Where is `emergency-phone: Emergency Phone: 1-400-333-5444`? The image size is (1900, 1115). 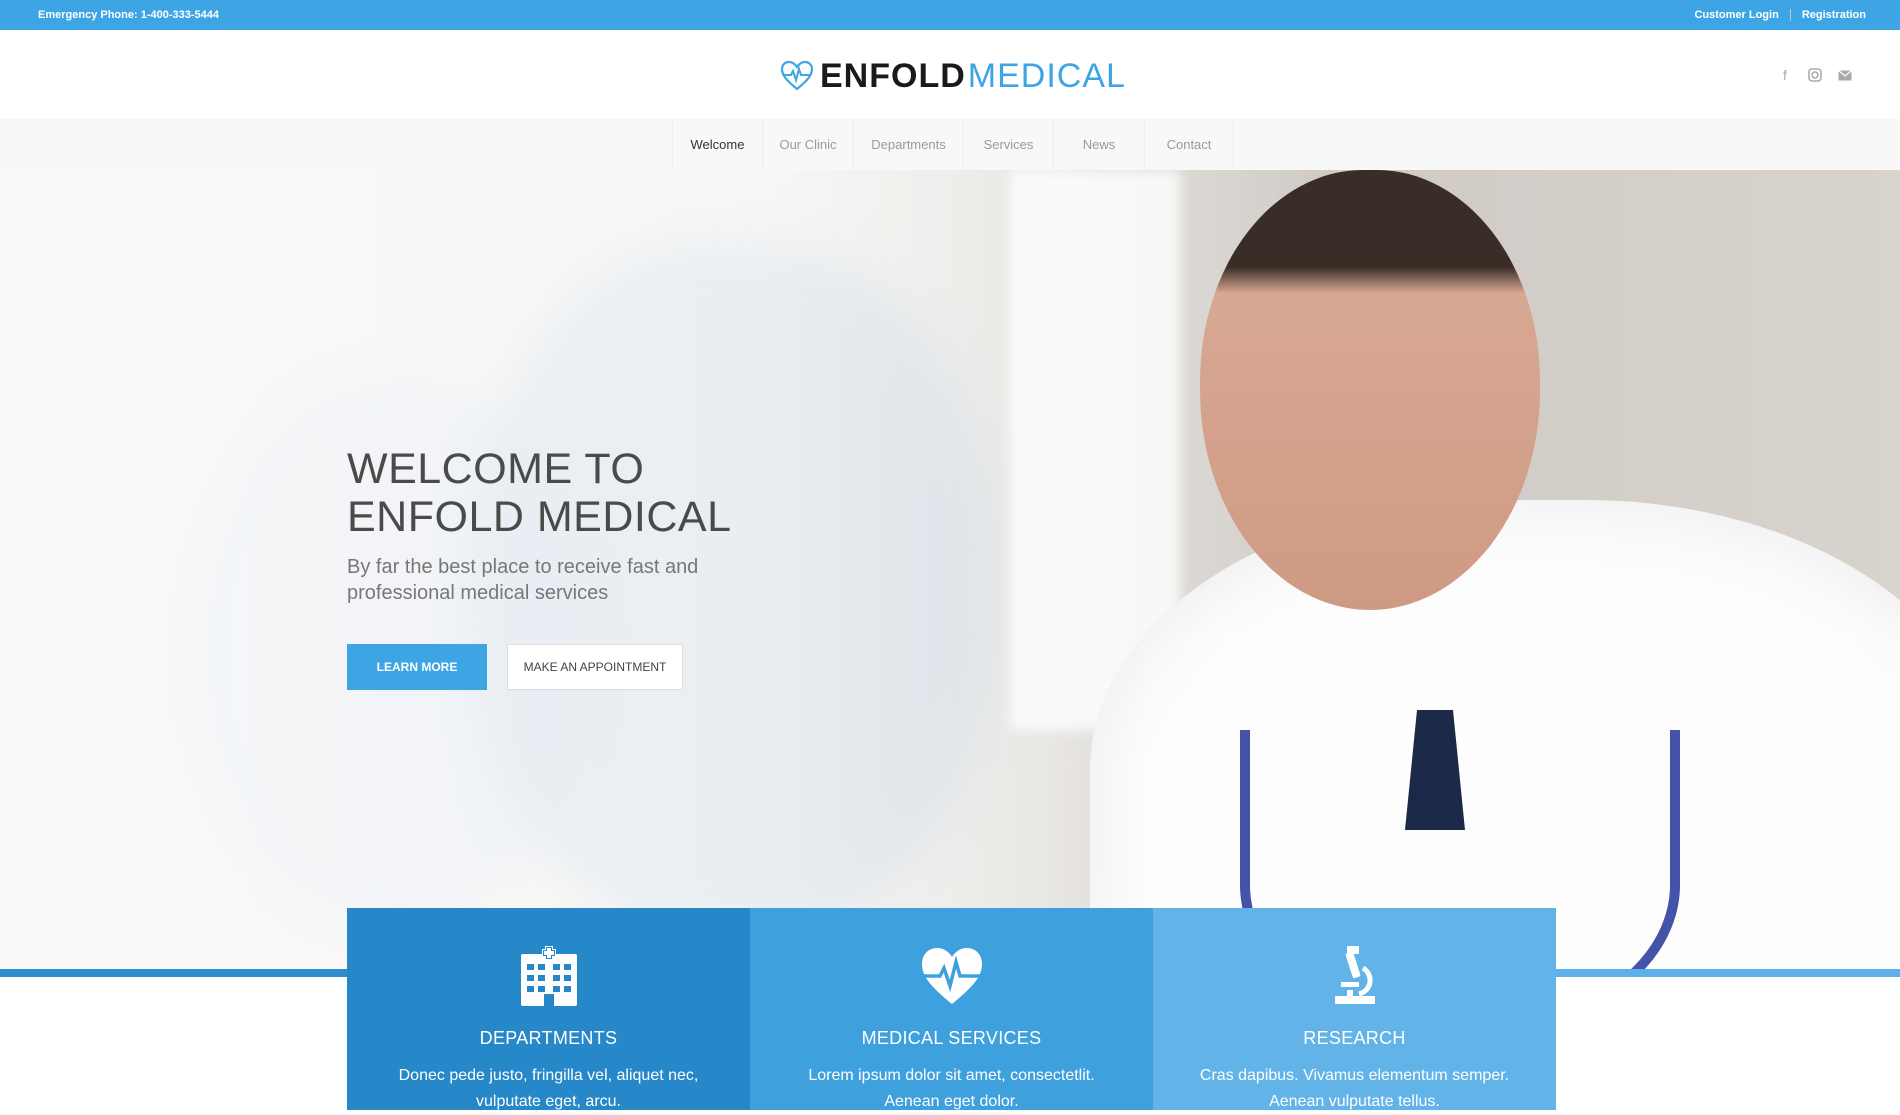
emergency-phone: Emergency Phone: 1-400-333-5444 is located at coordinates (128, 15).